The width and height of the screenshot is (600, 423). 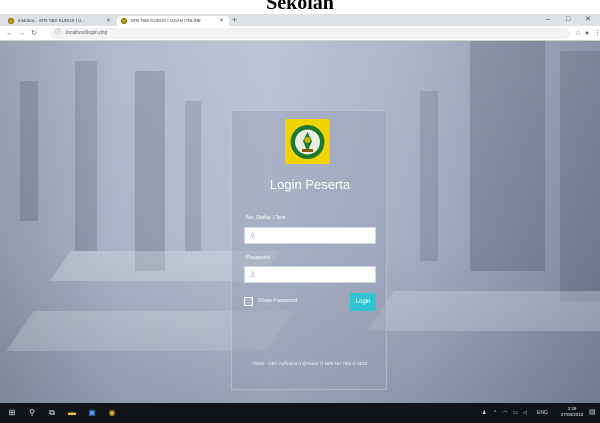 I want to click on username-label: No. Daftar / Test, so click(x=266, y=218).